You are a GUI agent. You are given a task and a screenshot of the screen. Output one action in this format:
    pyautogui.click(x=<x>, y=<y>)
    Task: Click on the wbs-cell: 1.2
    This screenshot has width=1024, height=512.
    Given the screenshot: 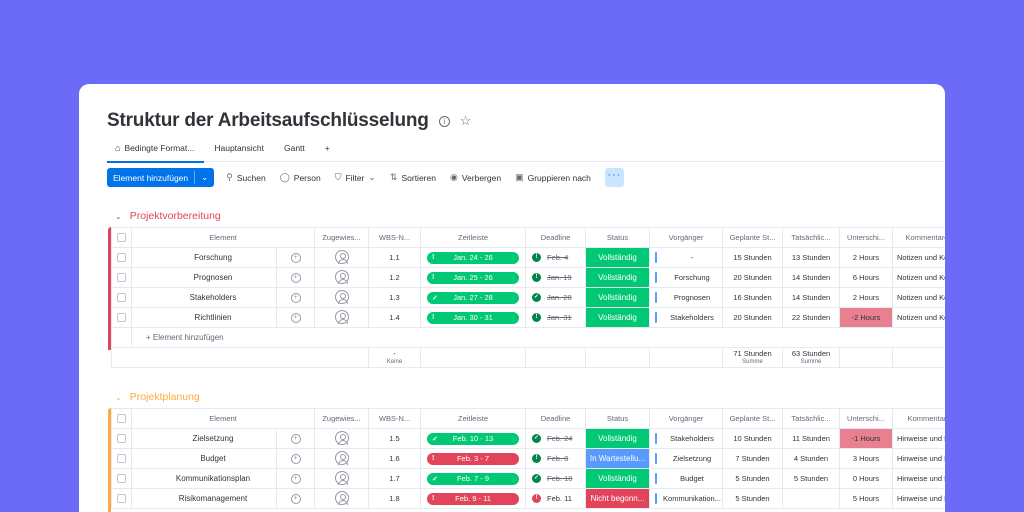 What is the action you would take?
    pyautogui.click(x=395, y=277)
    